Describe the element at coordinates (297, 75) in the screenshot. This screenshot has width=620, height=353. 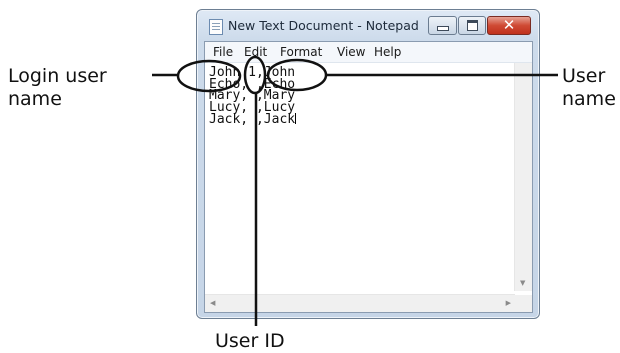
I see `user-name-ellipse` at that location.